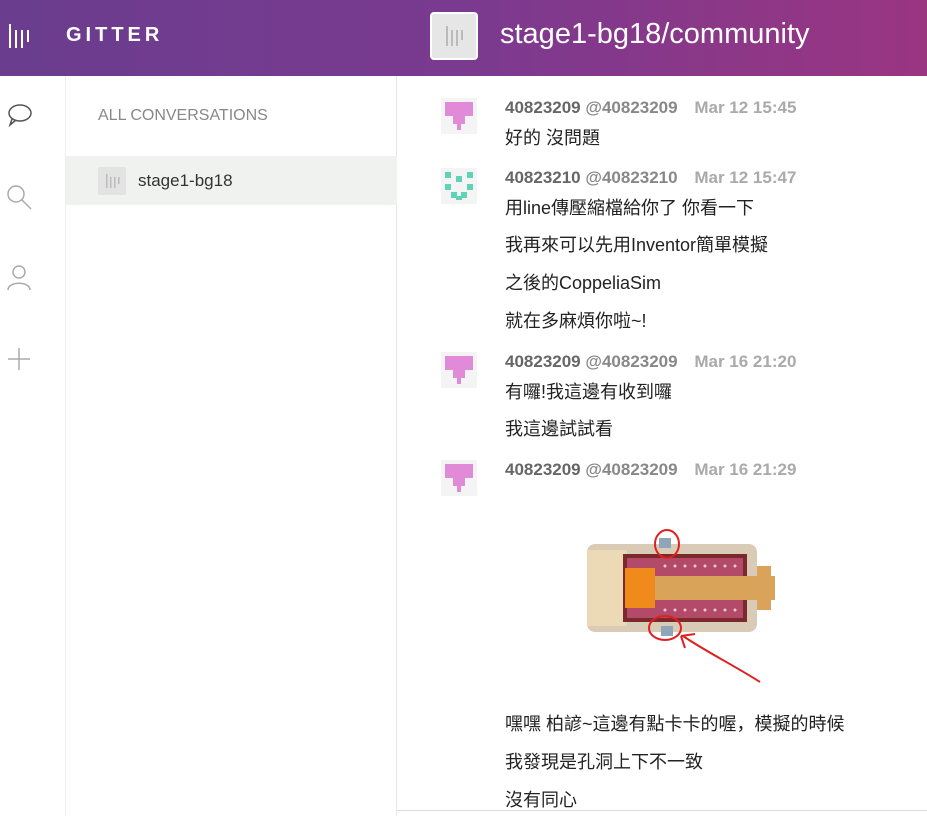 The image size is (927, 816). I want to click on message-handle: @40823210, so click(631, 177).